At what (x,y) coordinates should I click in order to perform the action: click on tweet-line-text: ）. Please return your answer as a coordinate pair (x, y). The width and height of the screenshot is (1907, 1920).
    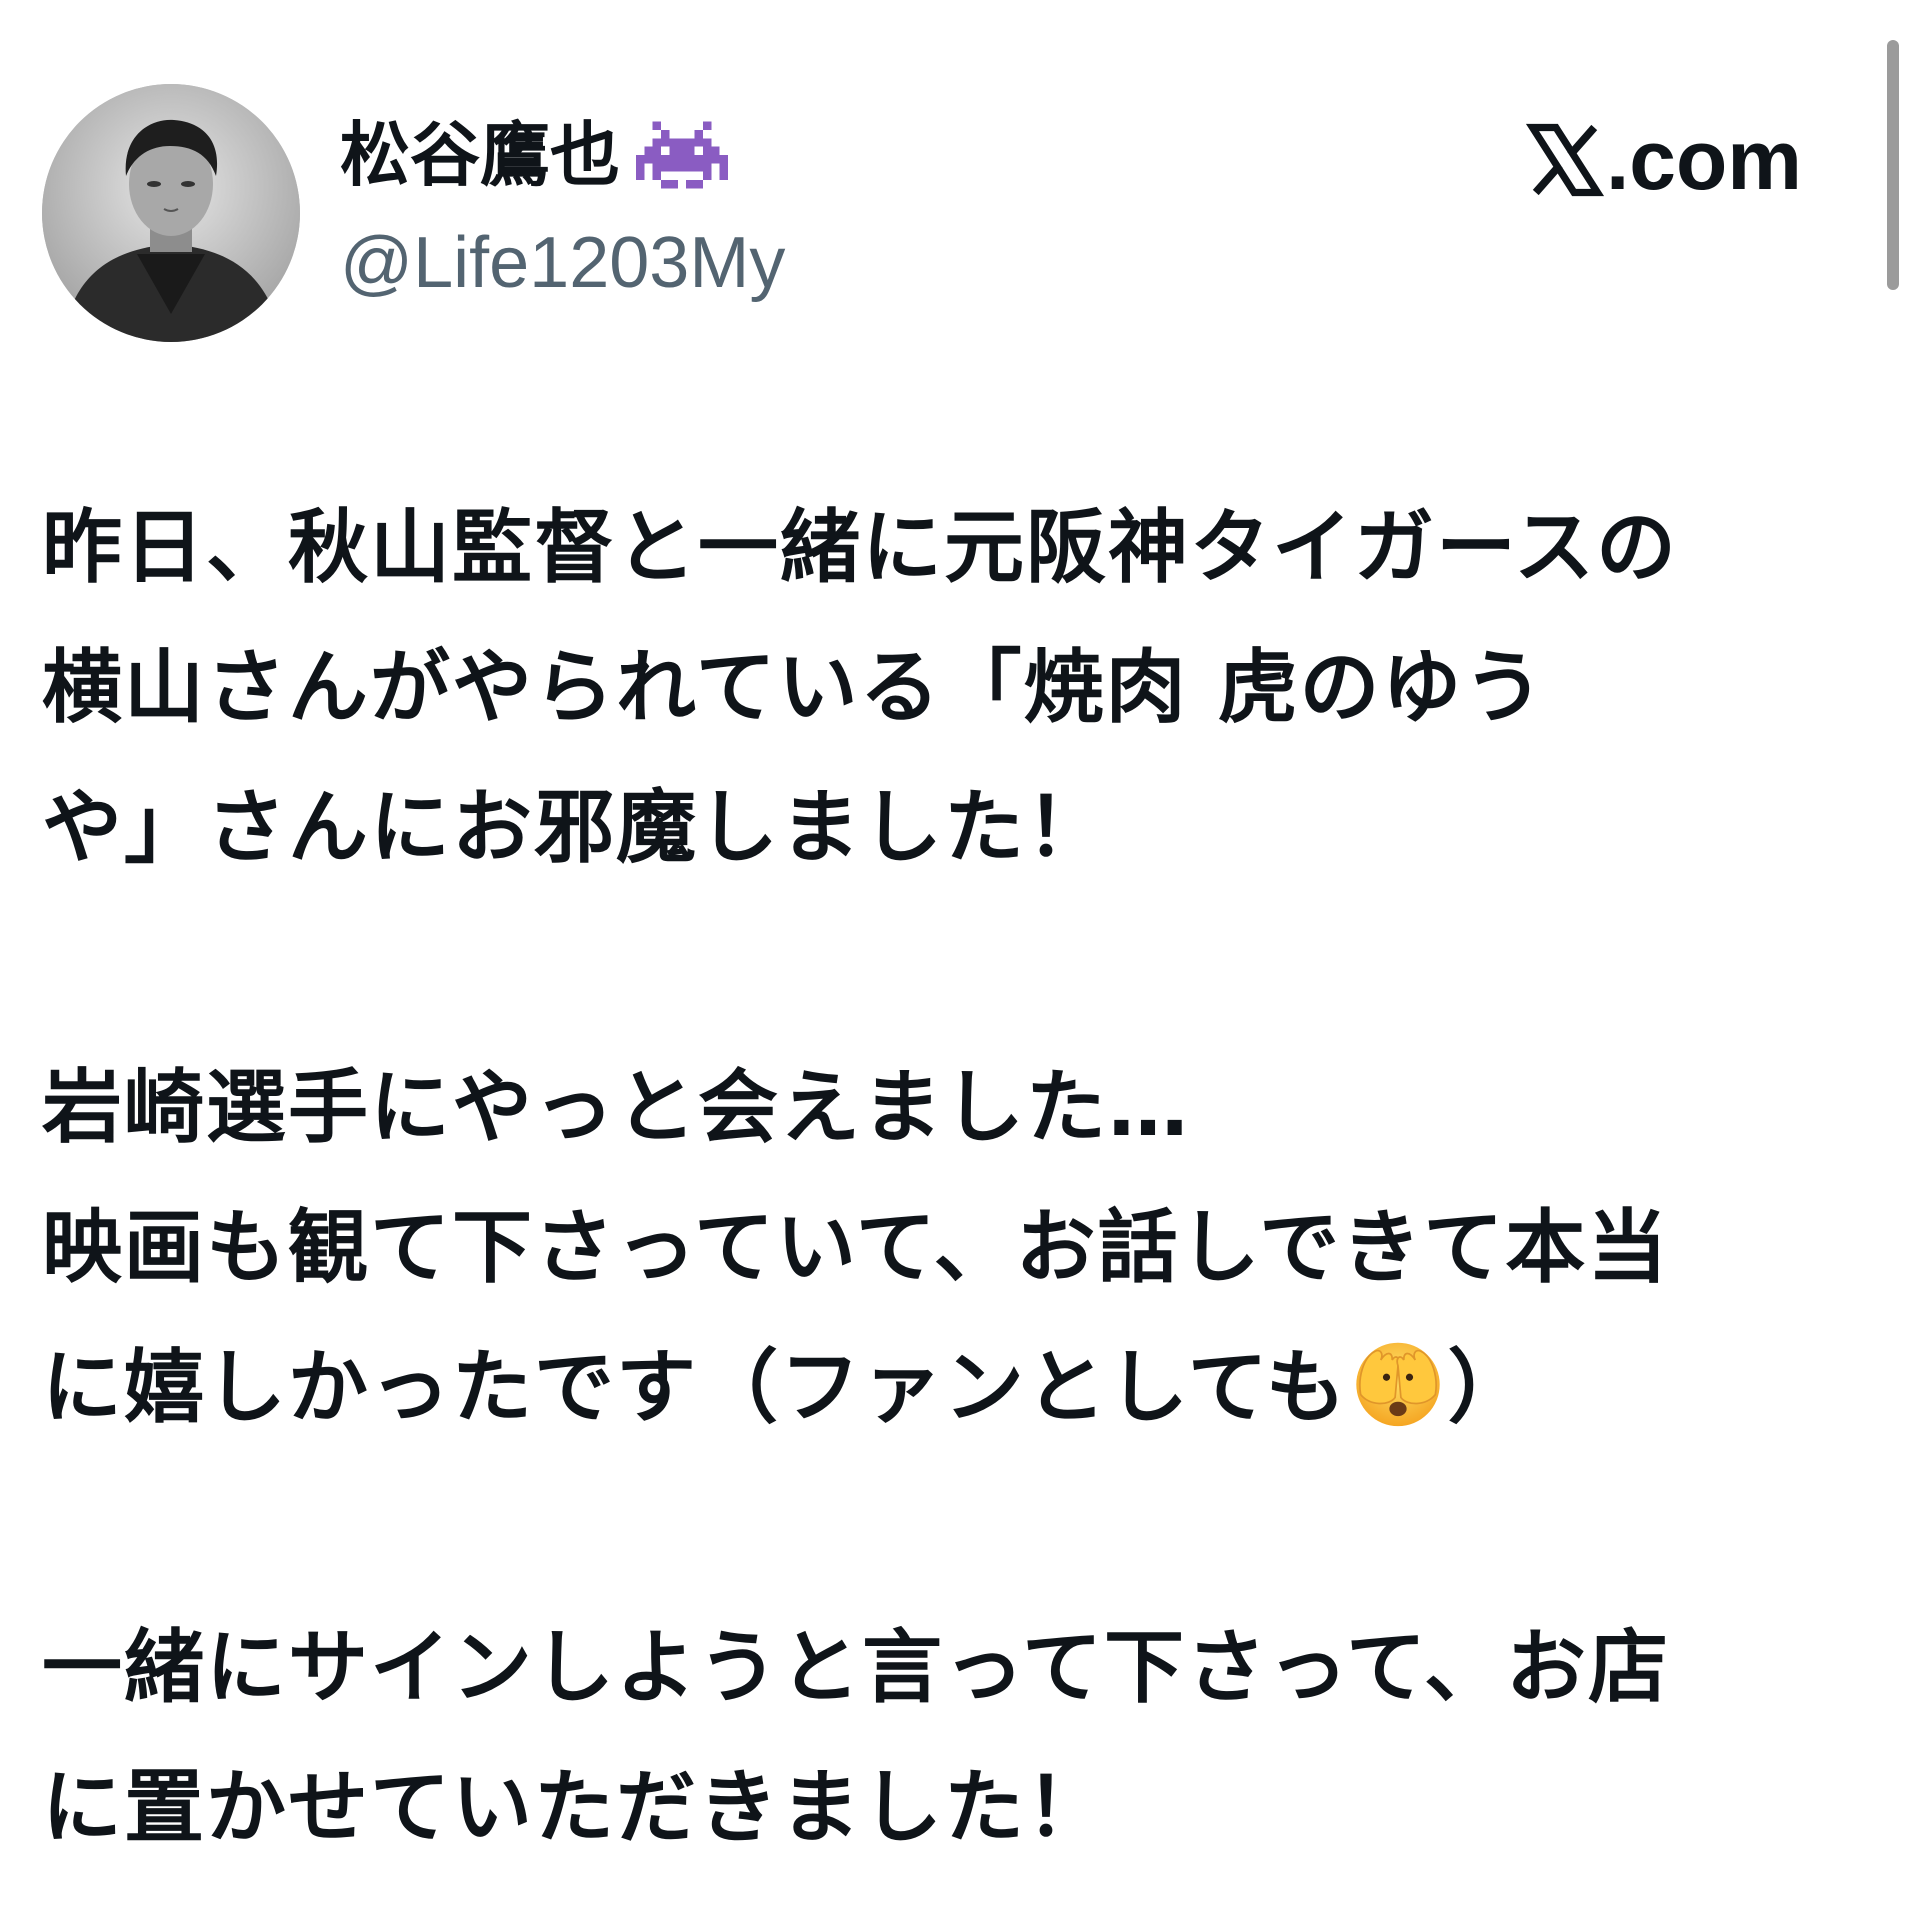
    Looking at the image, I should click on (1488, 1387).